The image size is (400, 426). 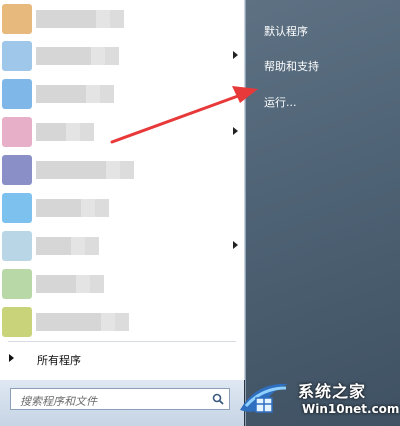 I want to click on search-placeholder: 搜索程序和文件, so click(x=58, y=401).